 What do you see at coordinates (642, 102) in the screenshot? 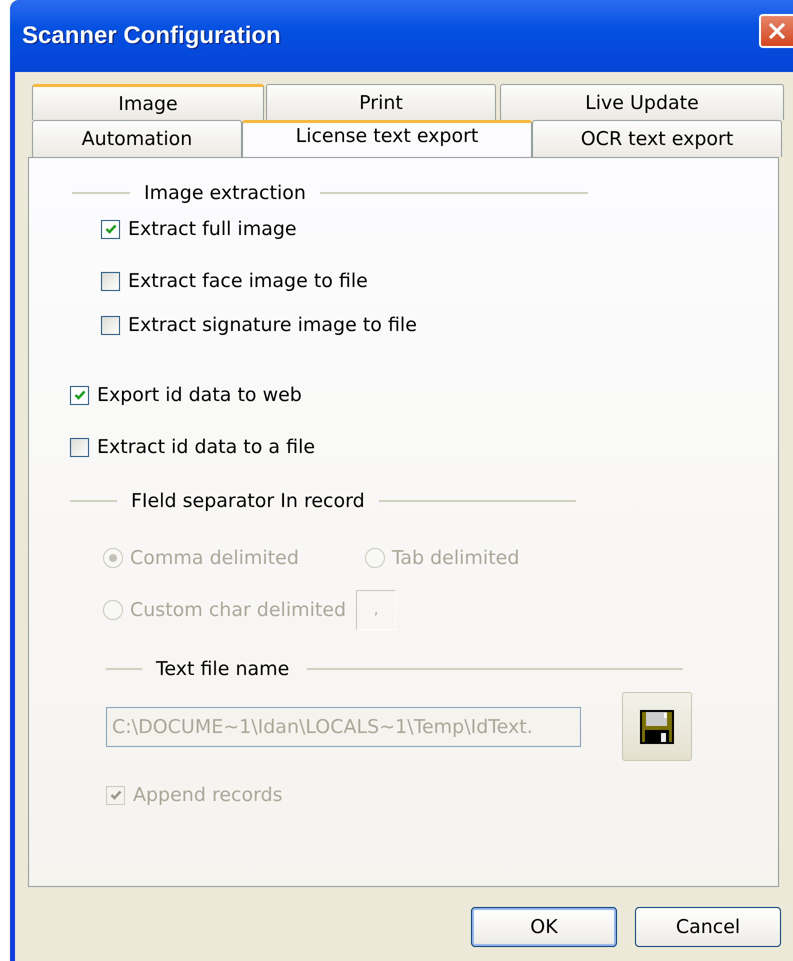
I see `tab: Live Update` at bounding box center [642, 102].